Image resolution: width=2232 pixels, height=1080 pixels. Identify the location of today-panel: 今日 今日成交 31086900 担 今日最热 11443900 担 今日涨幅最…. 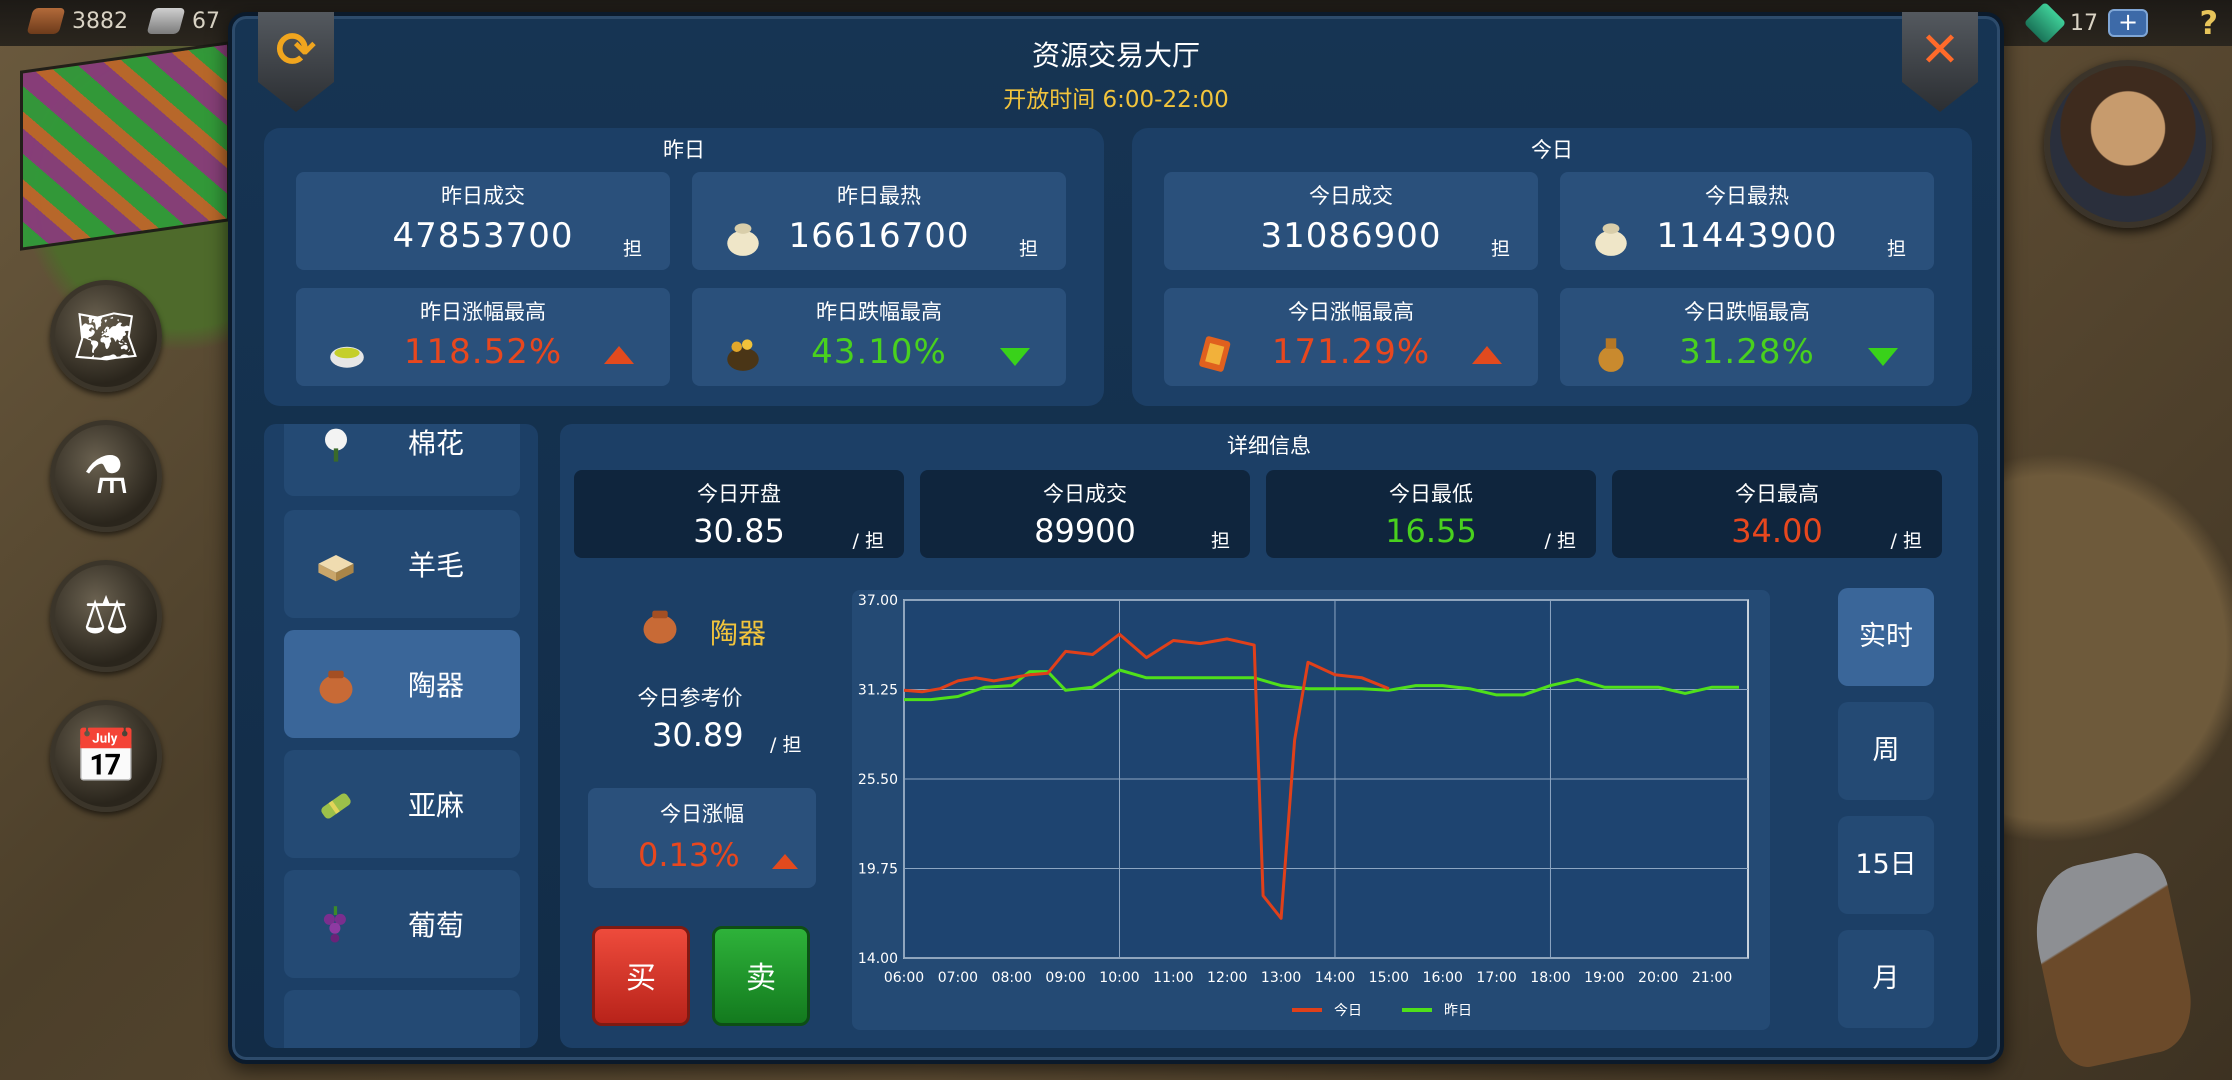
(1552, 267).